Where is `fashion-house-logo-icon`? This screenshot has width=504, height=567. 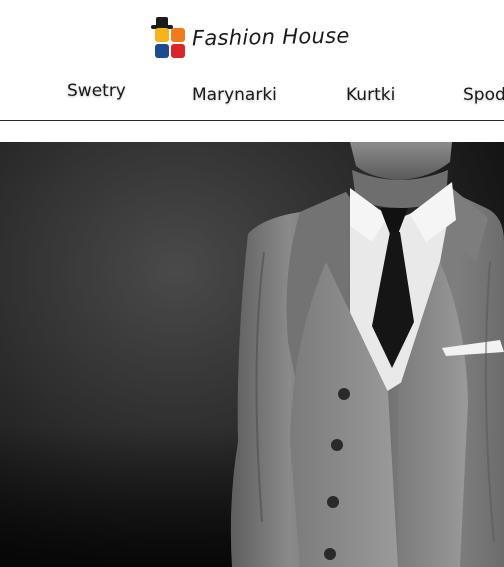
fashion-house-logo-icon is located at coordinates (168, 37).